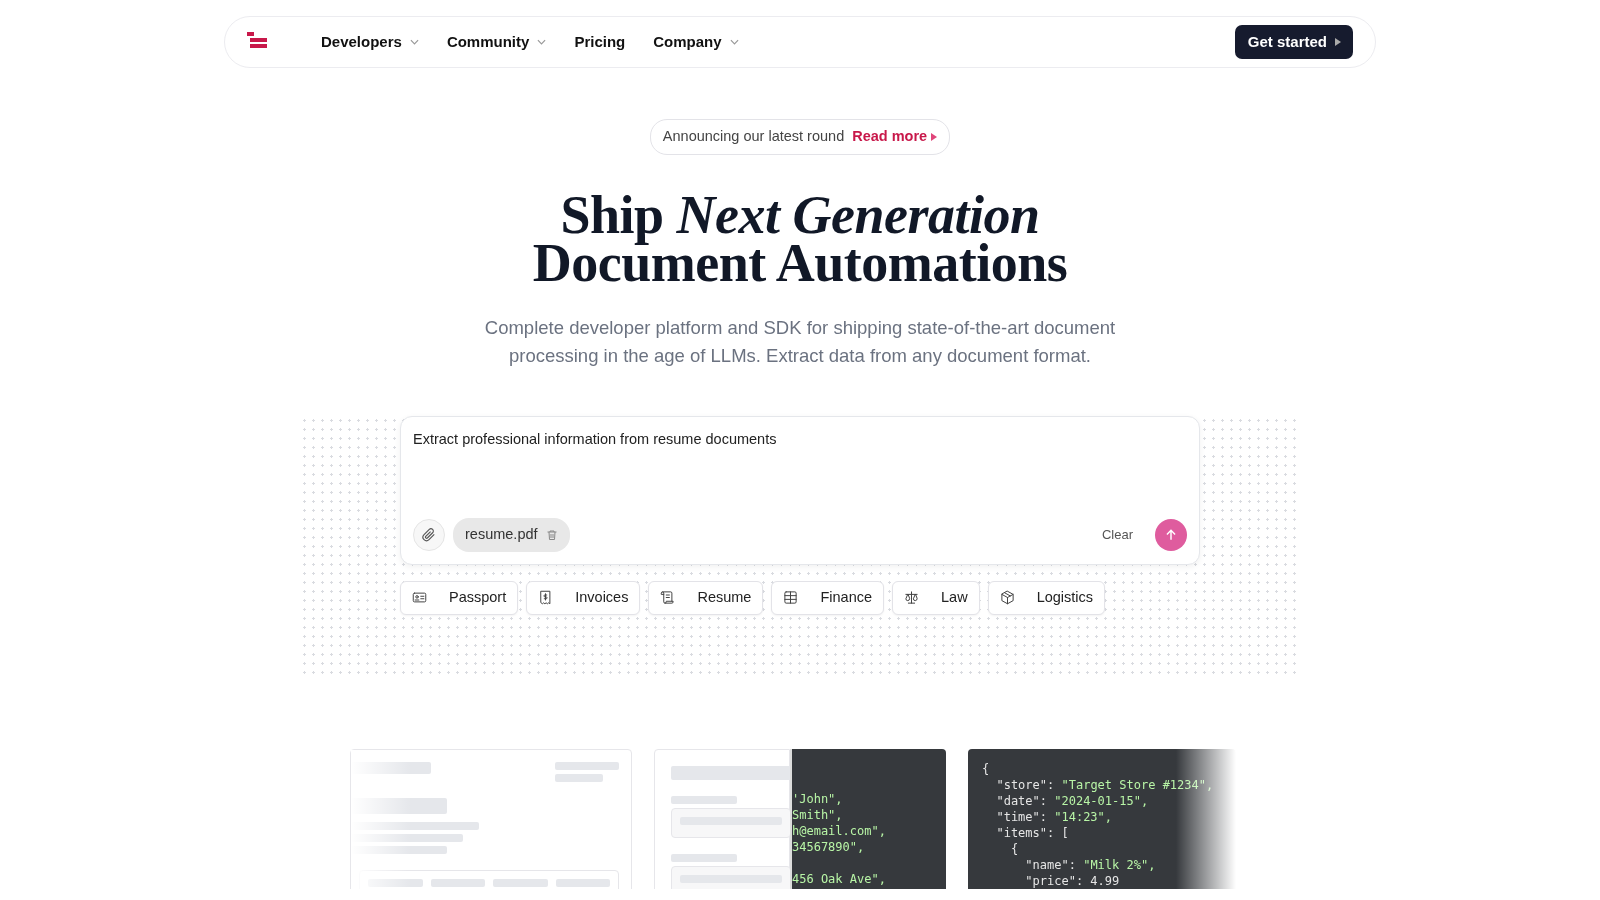 This screenshot has width=1600, height=900. What do you see at coordinates (1046, 597) in the screenshot?
I see `category-chip: Logistics` at bounding box center [1046, 597].